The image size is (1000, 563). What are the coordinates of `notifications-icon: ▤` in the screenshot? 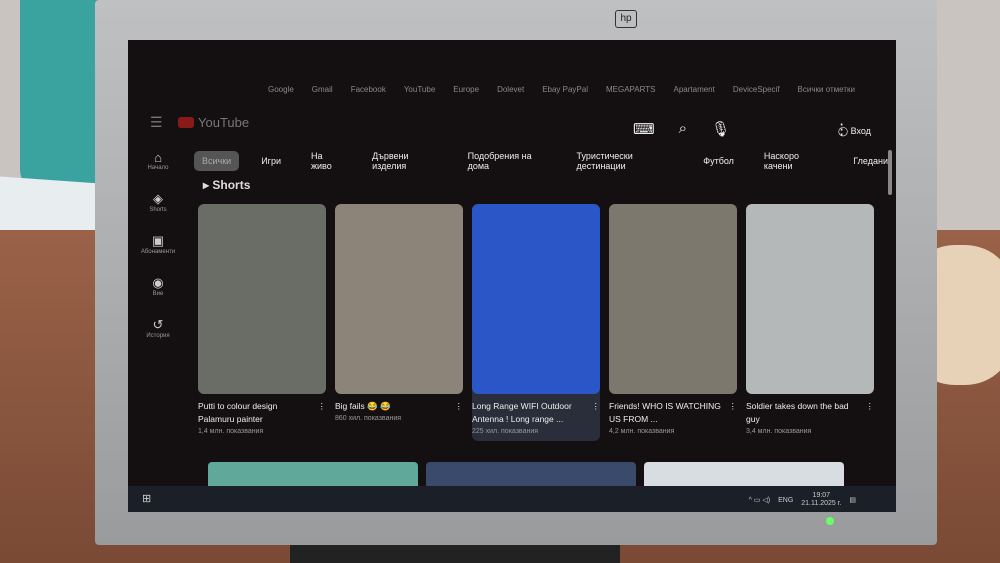 It's located at (852, 500).